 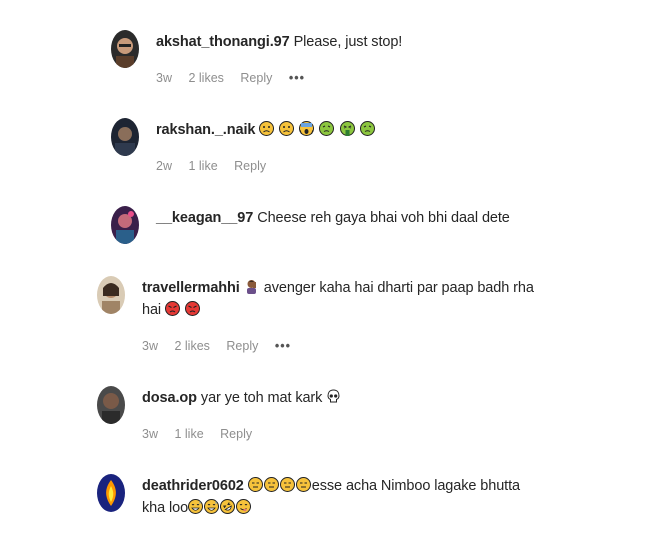 I want to click on comment-meta: 2w 1 like Reply, so click(x=217, y=166).